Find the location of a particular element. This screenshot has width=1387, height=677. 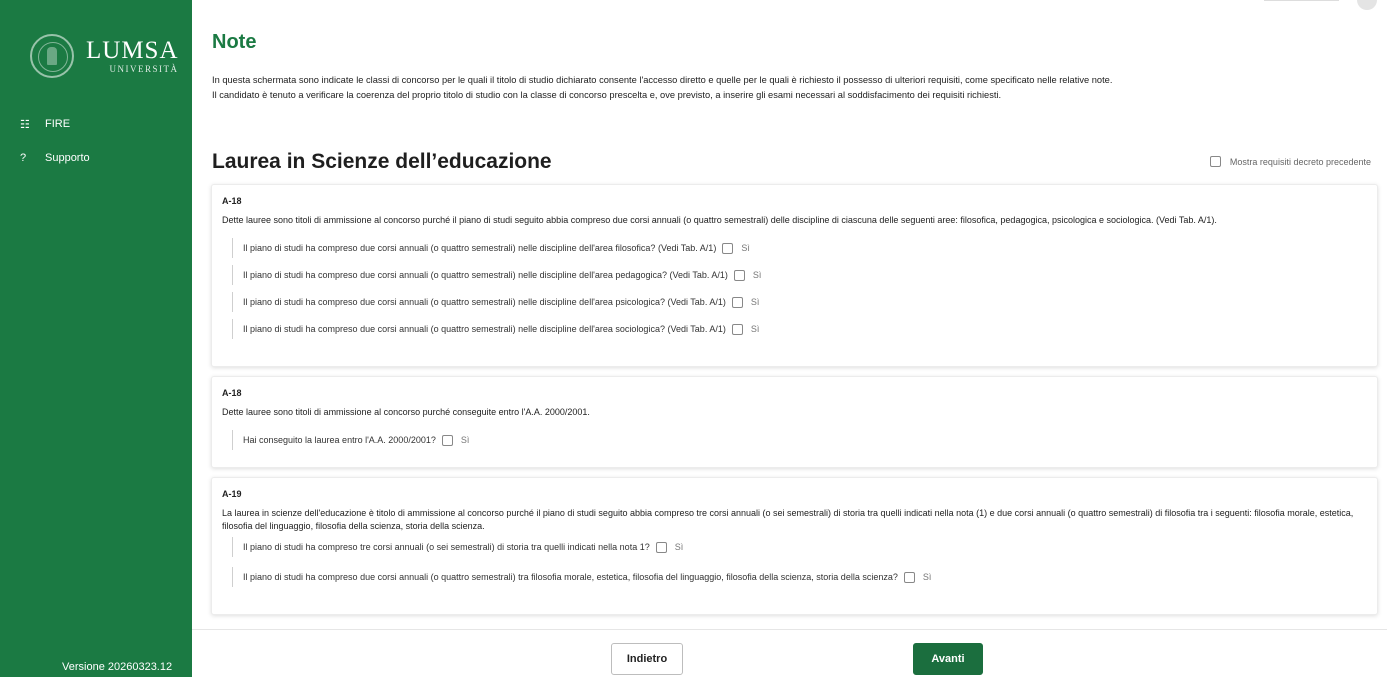

sidebar-item-label: Supporto is located at coordinates (67, 158).